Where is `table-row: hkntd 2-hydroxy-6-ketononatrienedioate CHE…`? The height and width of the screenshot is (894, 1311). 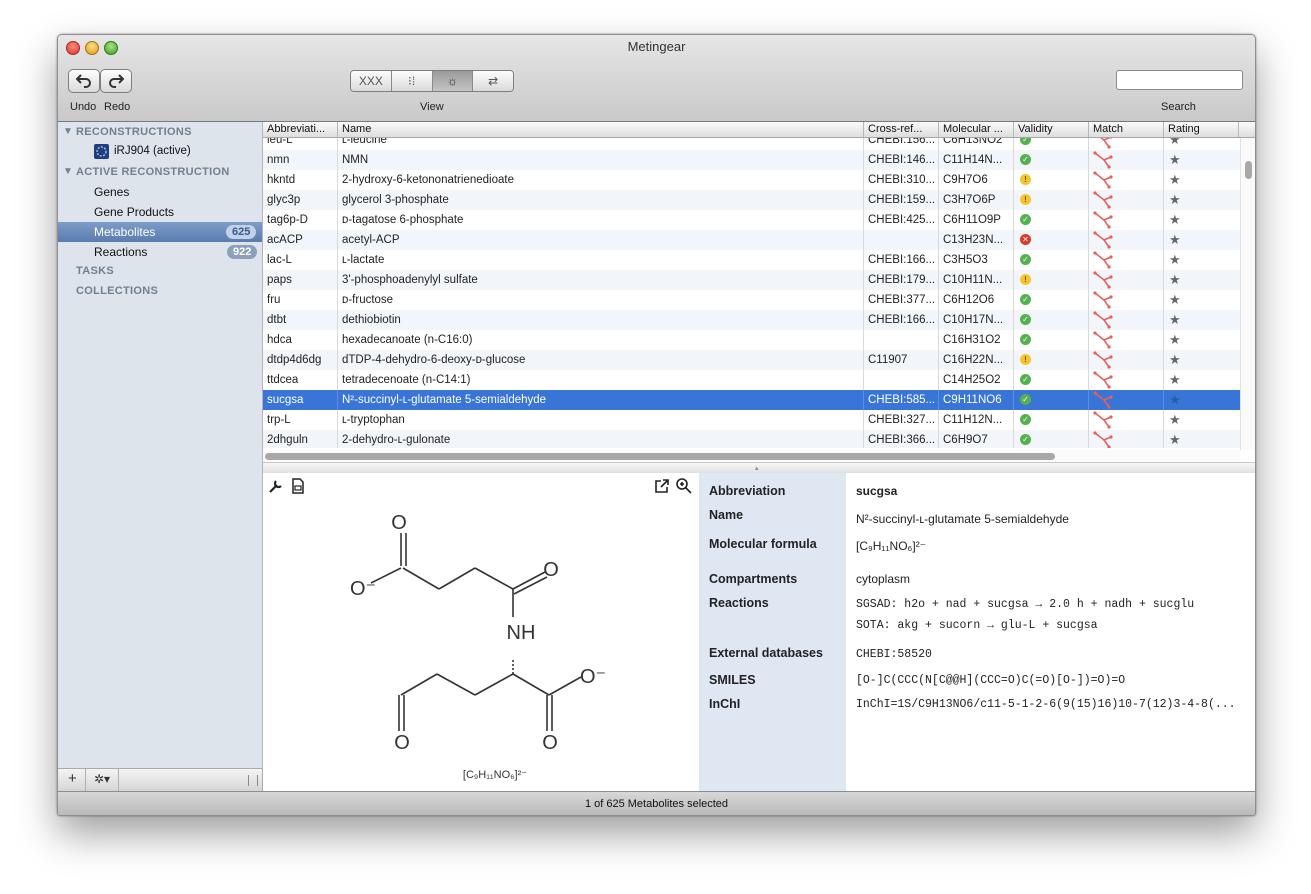 table-row: hkntd 2-hydroxy-6-ketononatrienedioate CHE… is located at coordinates (751, 180).